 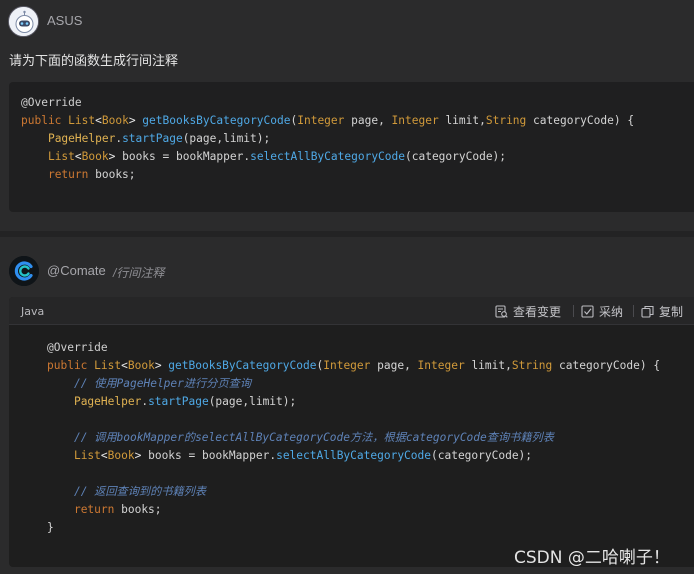 What do you see at coordinates (33, 311) in the screenshot?
I see `code-language: Java` at bounding box center [33, 311].